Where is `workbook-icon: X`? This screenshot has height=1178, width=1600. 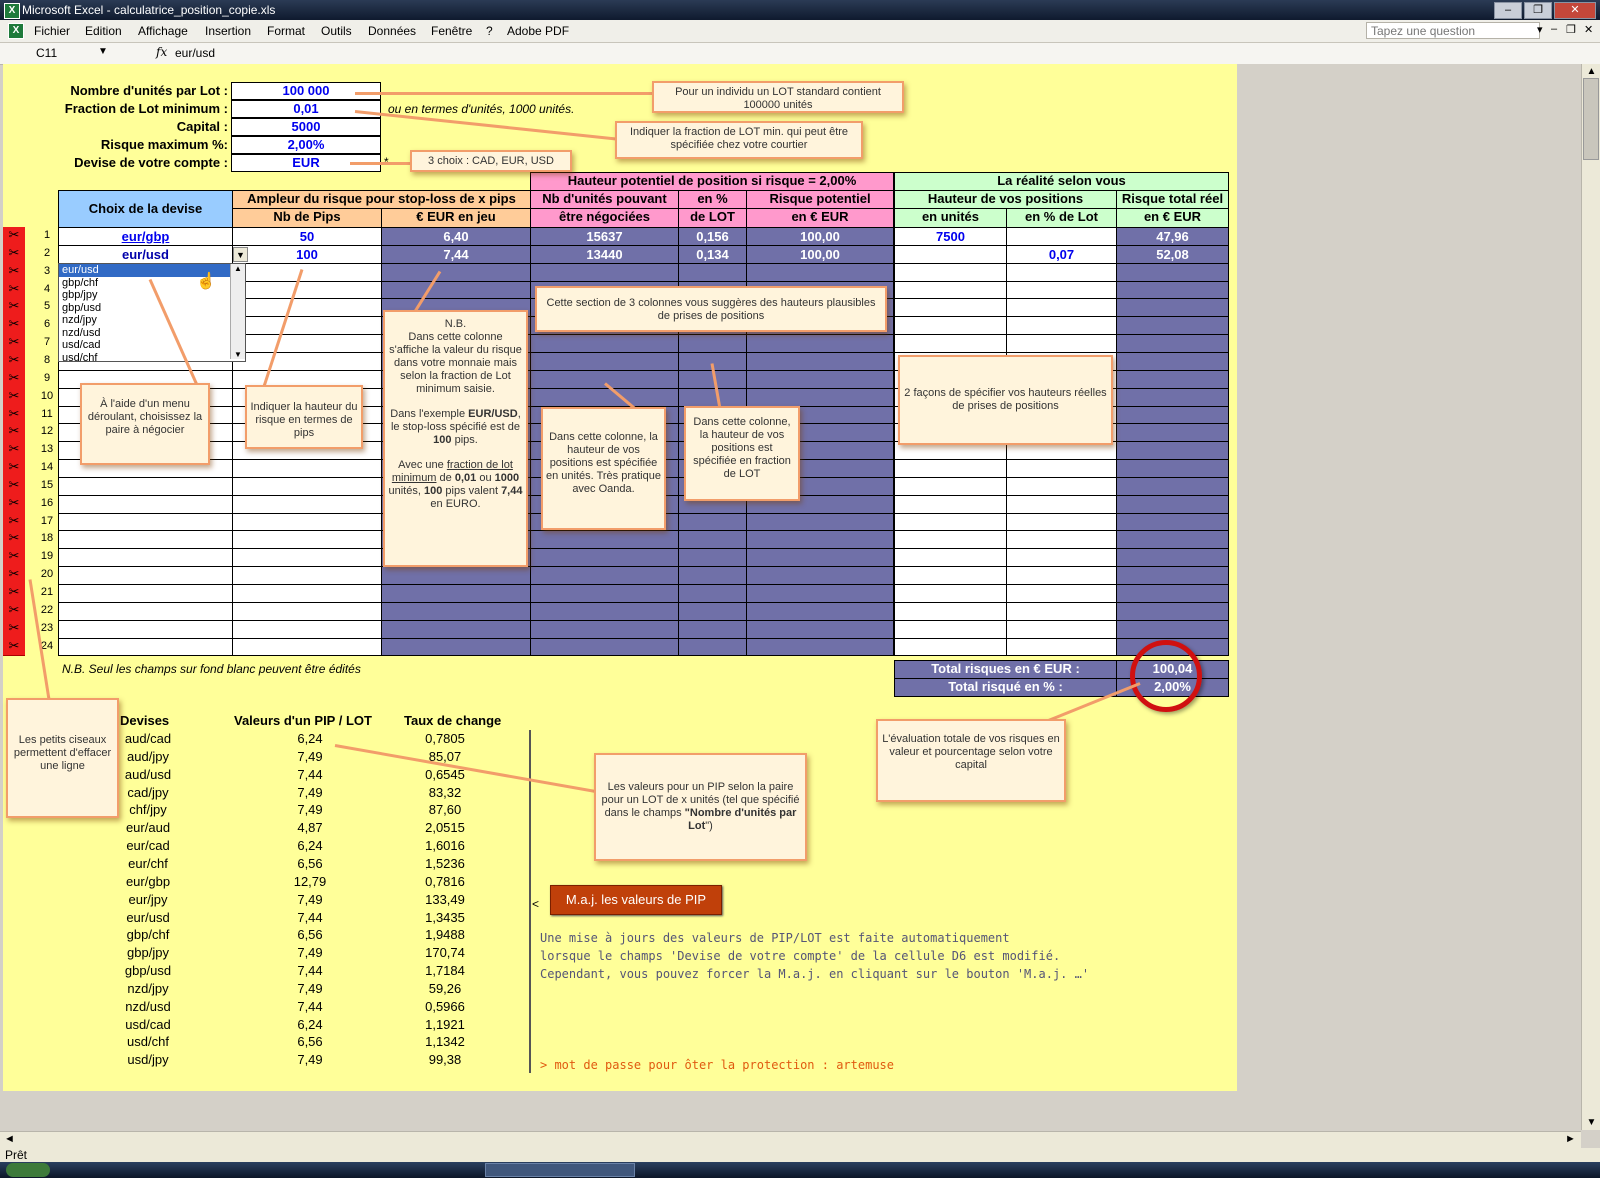 workbook-icon: X is located at coordinates (16, 31).